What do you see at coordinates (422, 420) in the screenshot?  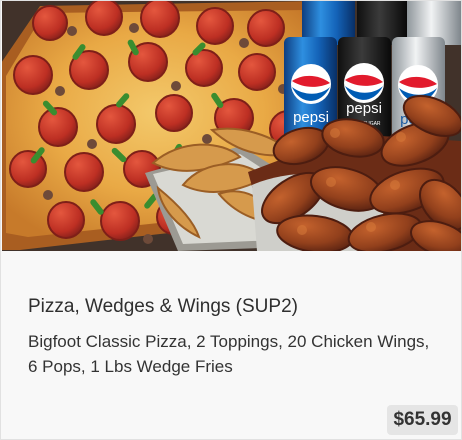 I see `price-badge: $65.99` at bounding box center [422, 420].